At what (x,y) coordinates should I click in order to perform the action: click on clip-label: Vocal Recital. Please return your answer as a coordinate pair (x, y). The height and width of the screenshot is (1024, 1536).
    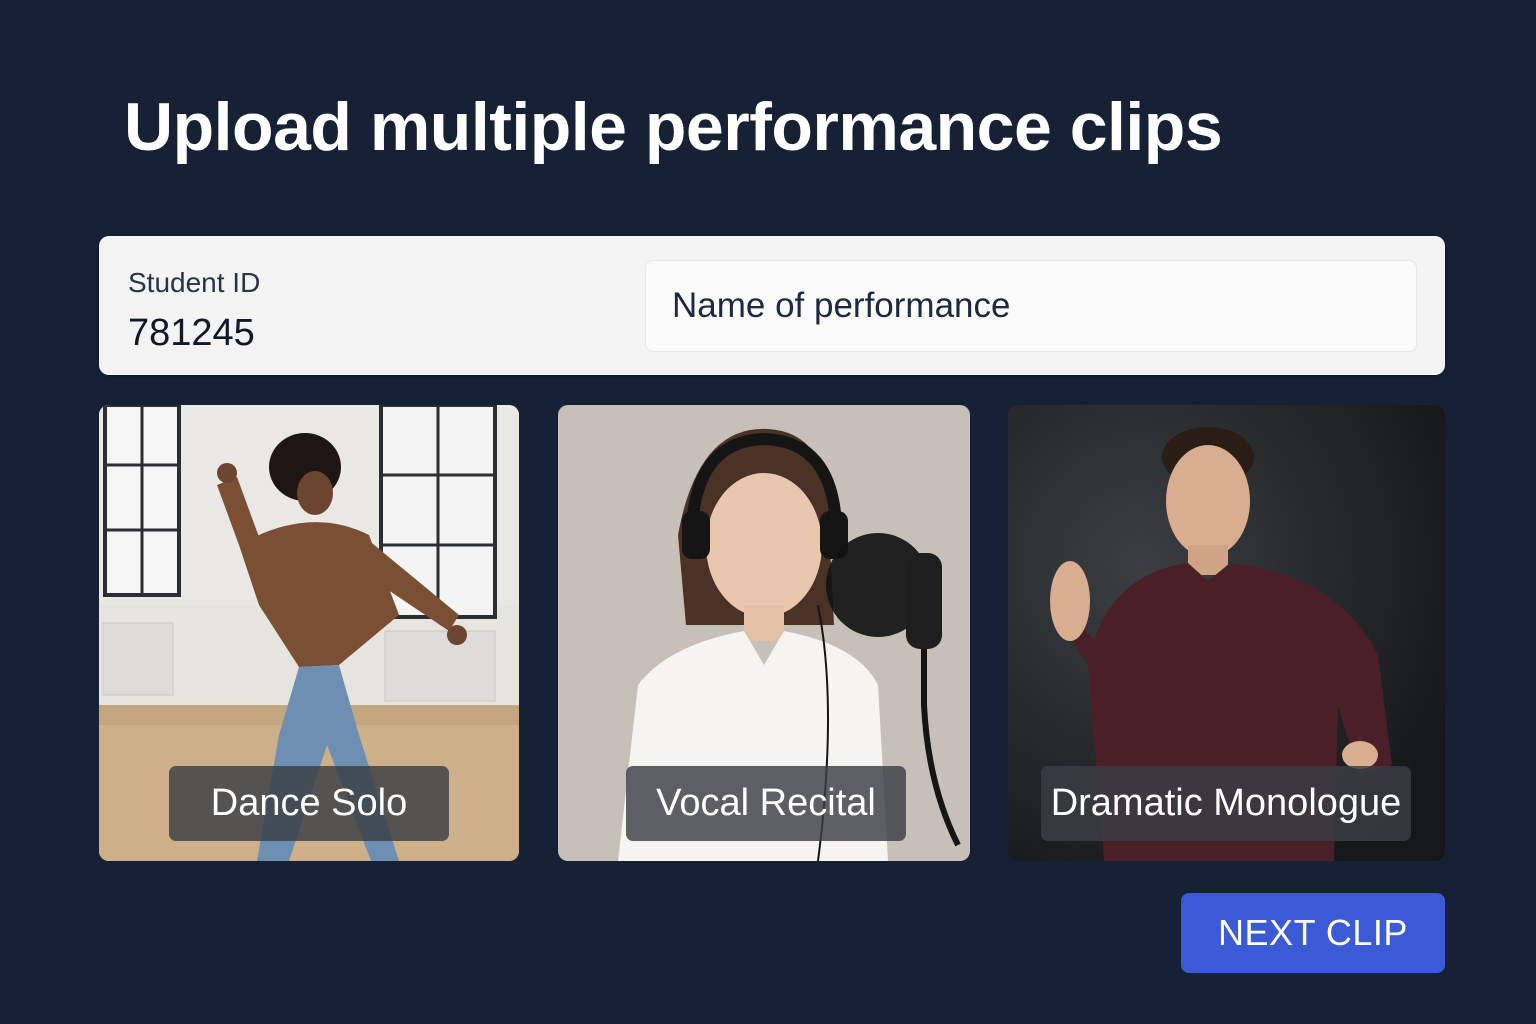
    Looking at the image, I should click on (766, 803).